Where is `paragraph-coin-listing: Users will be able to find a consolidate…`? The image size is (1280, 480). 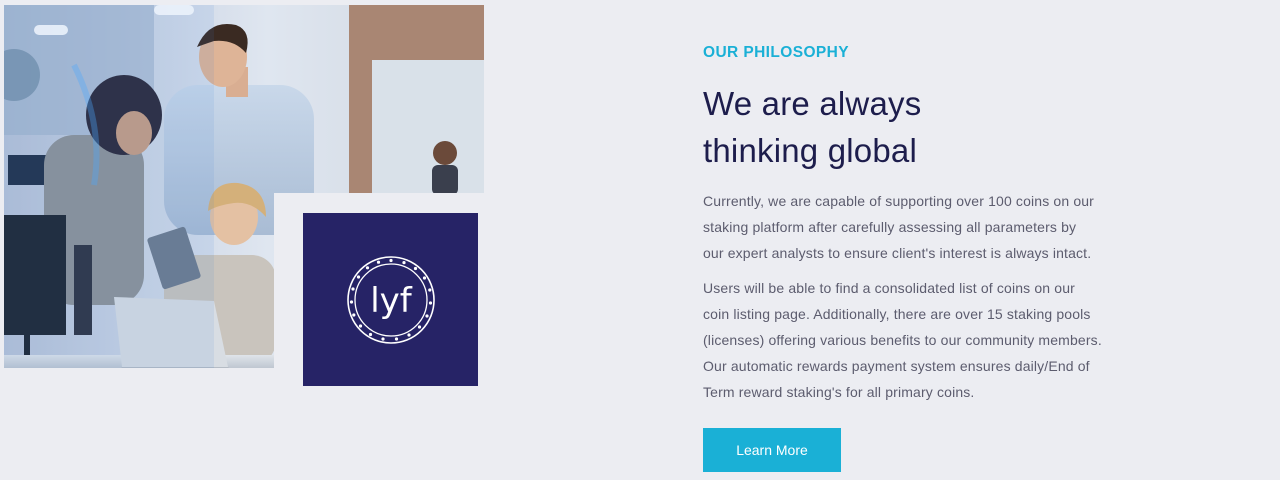
paragraph-coin-listing: Users will be able to find a consolidate… is located at coordinates (923, 340).